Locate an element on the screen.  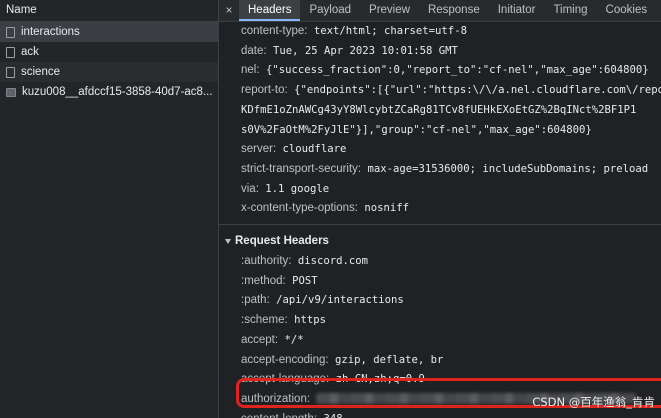
response-header-row: x-content-type-options: nosniff is located at coordinates (451, 209).